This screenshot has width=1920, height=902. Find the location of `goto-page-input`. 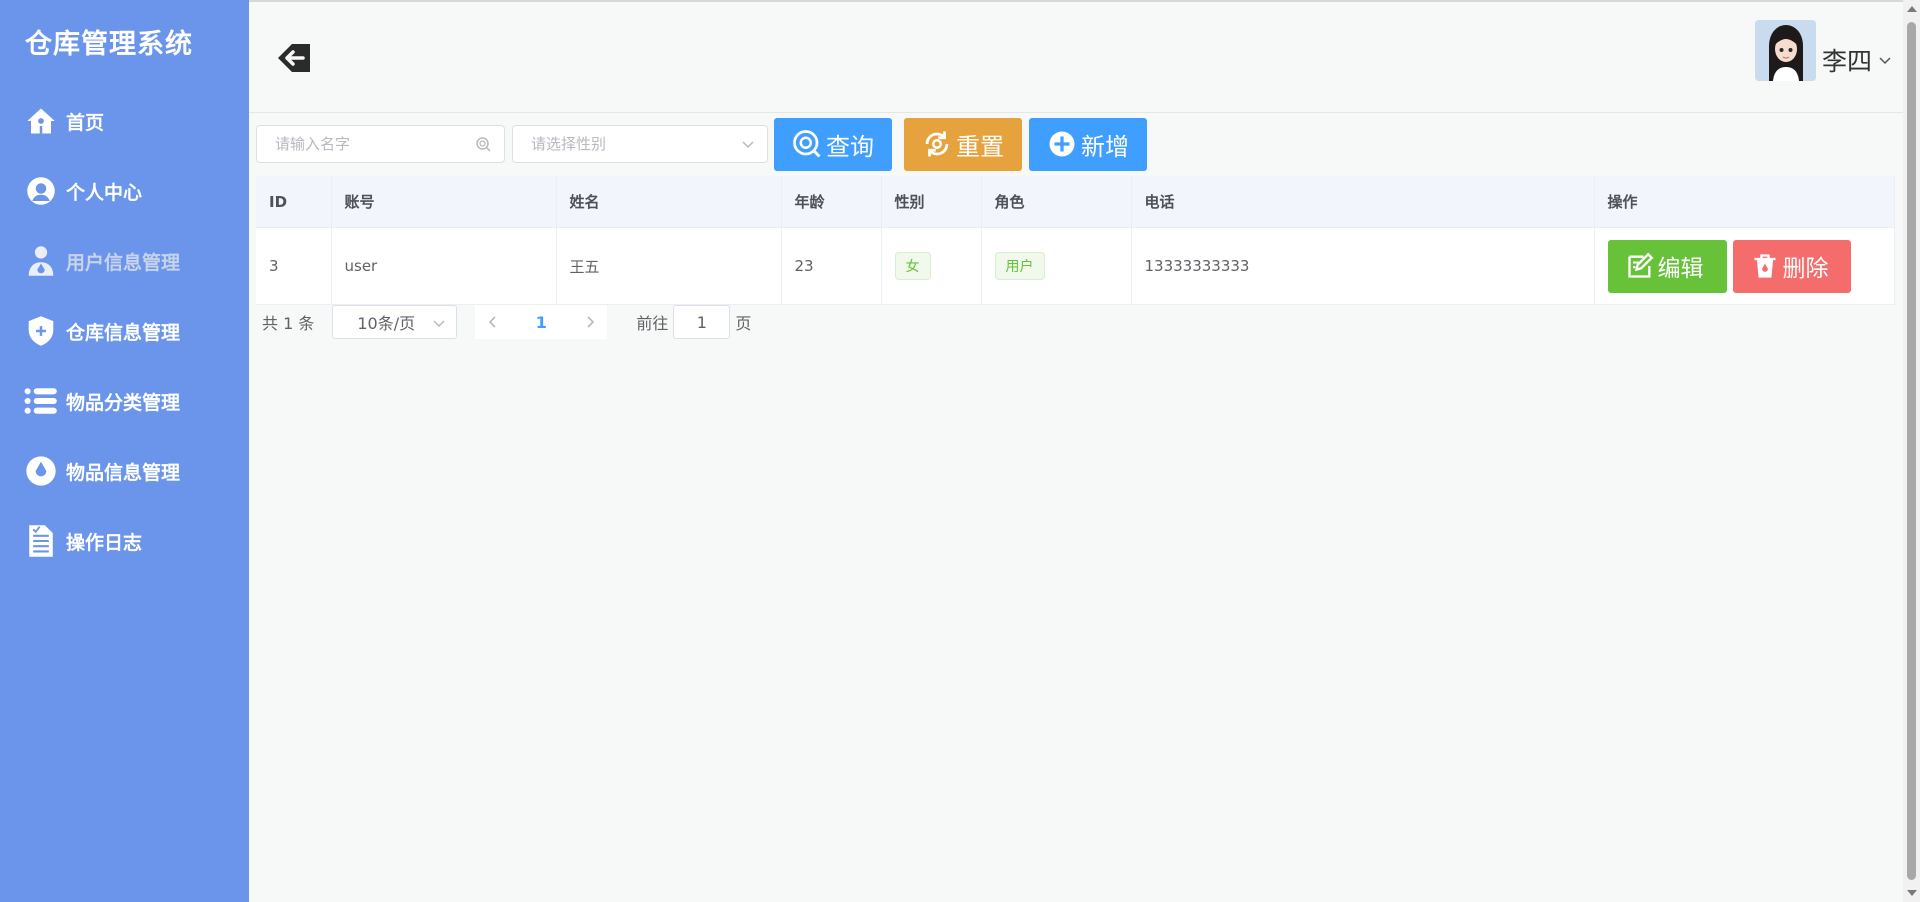

goto-page-input is located at coordinates (702, 322).